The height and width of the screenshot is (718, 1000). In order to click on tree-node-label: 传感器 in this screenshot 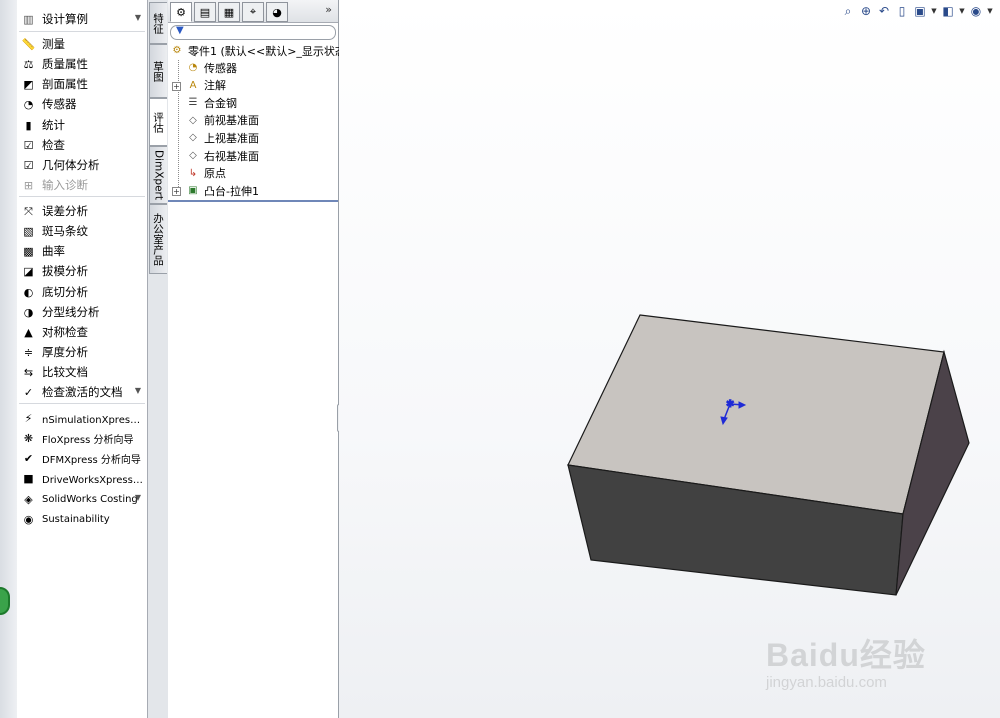, I will do `click(220, 68)`.